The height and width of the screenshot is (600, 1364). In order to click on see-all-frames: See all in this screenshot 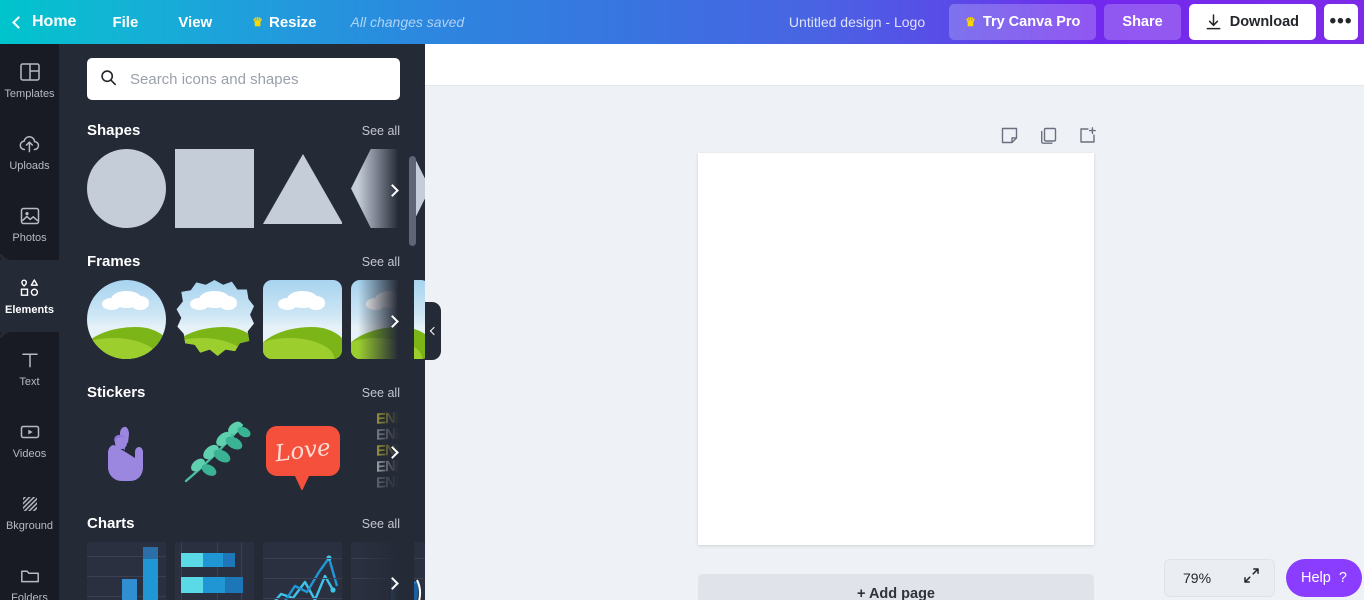, I will do `click(381, 262)`.